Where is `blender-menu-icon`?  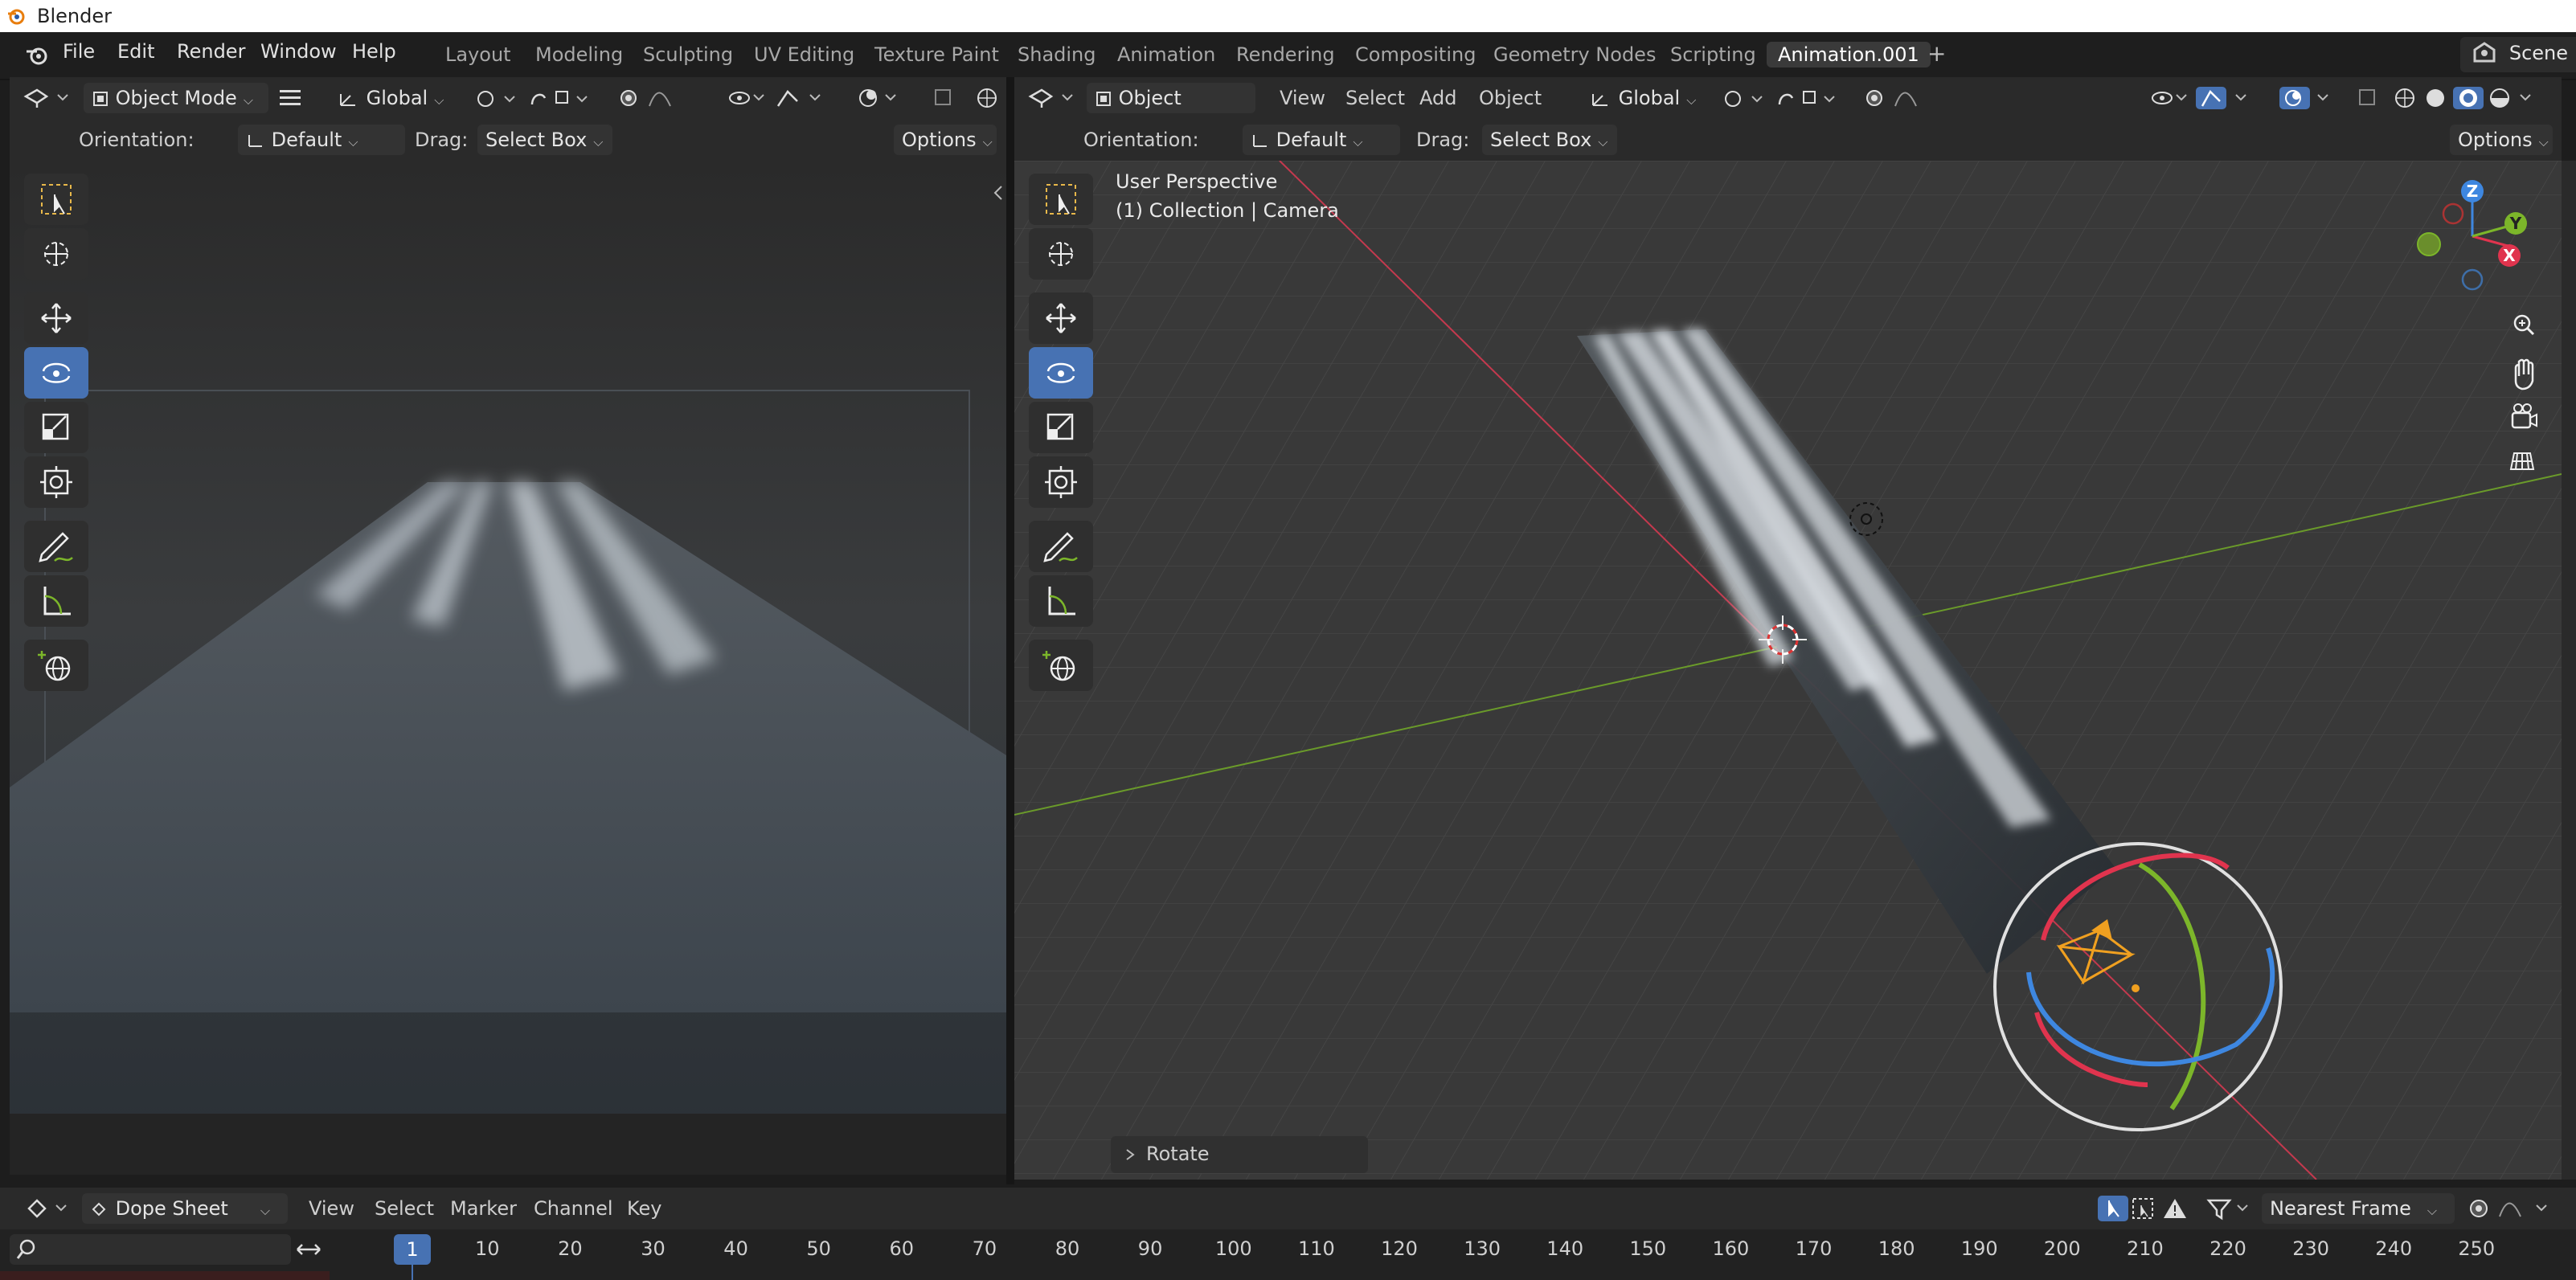 blender-menu-icon is located at coordinates (37, 54).